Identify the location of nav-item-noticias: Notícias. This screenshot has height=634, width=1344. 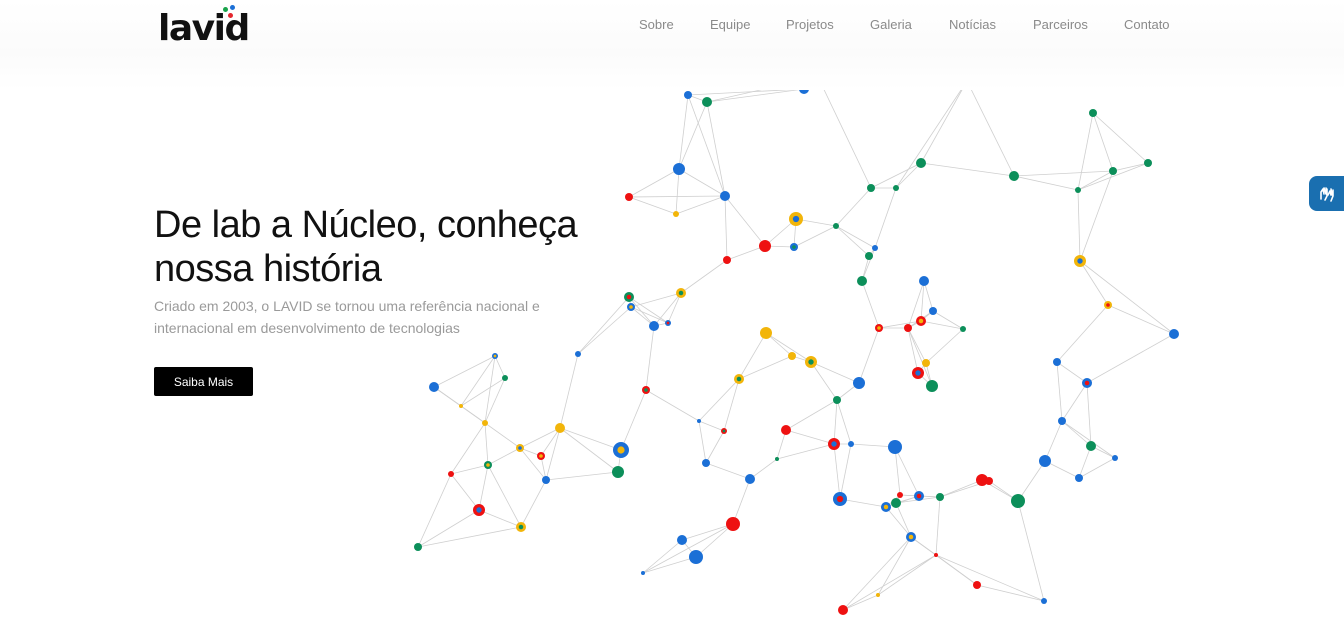
(972, 25).